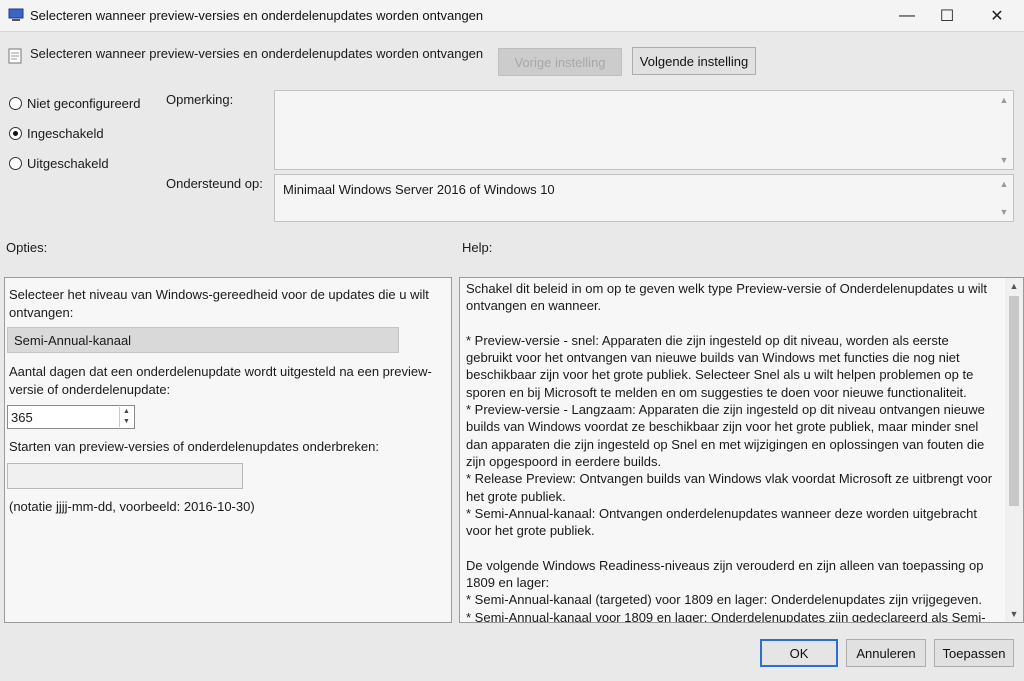 The height and width of the screenshot is (681, 1024). Describe the element at coordinates (126, 412) in the screenshot. I see `increment-icon: ▲` at that location.